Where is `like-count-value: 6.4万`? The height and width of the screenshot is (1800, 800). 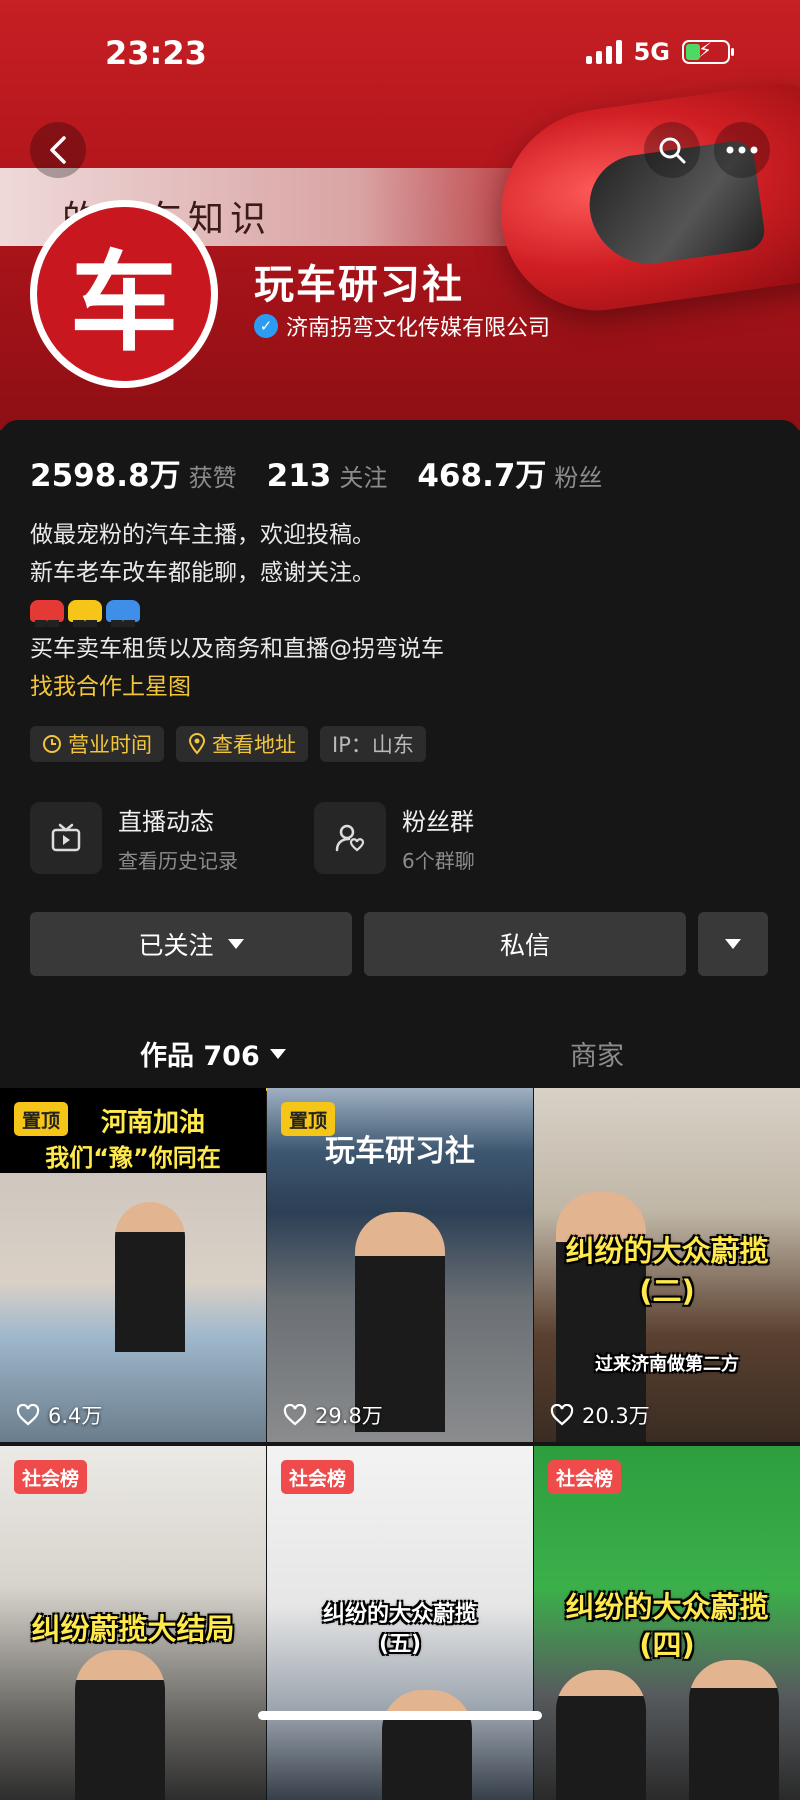 like-count-value: 6.4万 is located at coordinates (75, 1416).